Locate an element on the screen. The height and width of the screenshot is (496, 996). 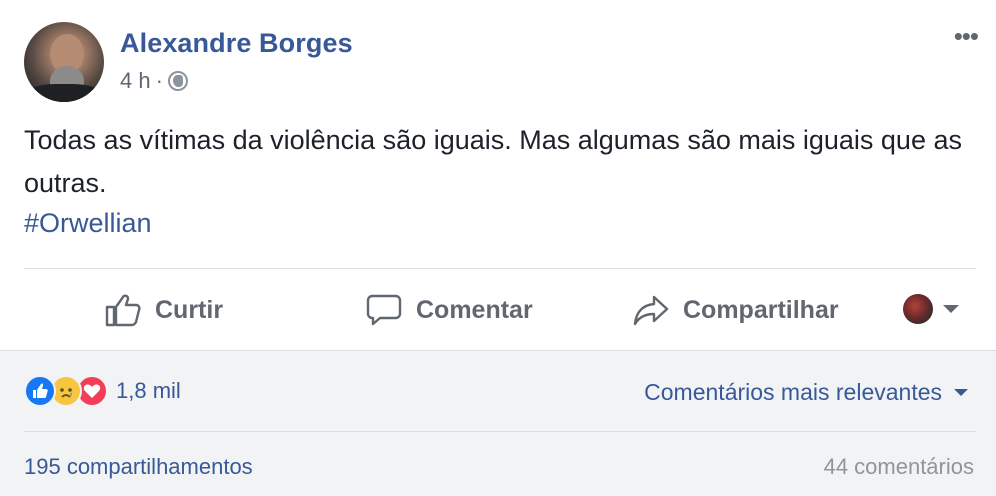
share-arrow-icon is located at coordinates (651, 310).